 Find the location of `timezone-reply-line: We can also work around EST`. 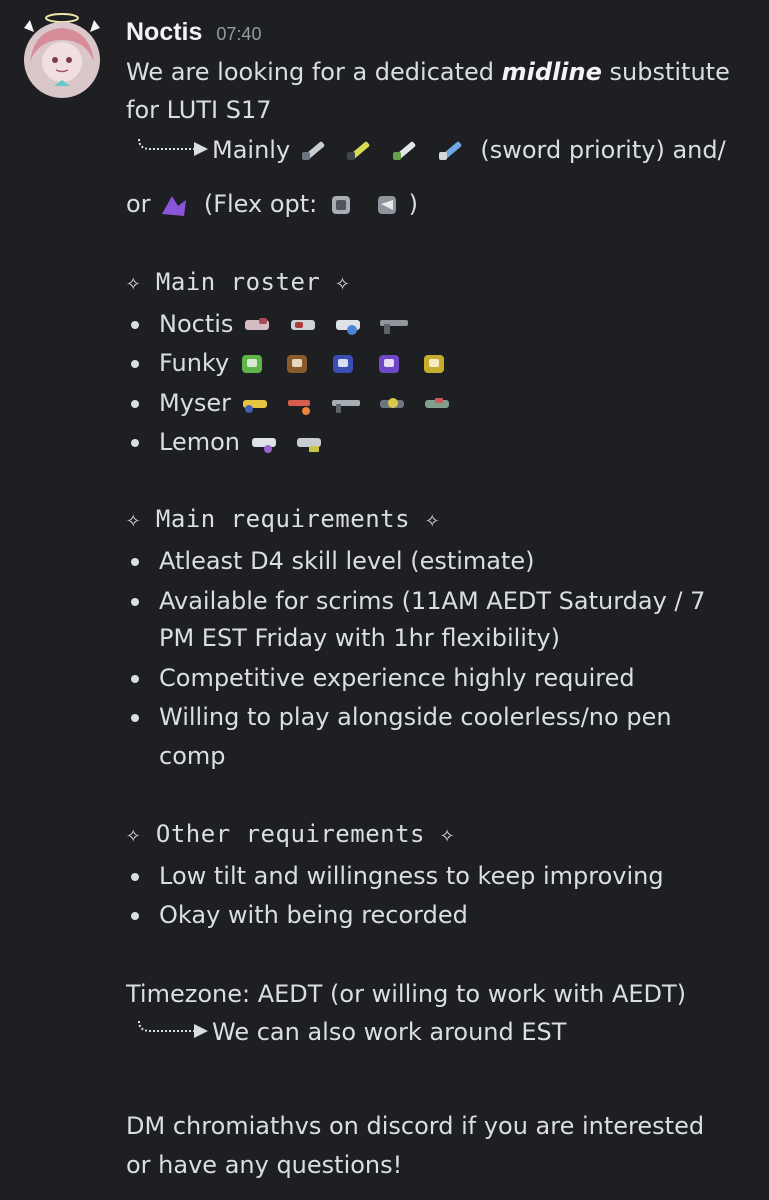

timezone-reply-line: We can also work around EST is located at coordinates (351, 1032).